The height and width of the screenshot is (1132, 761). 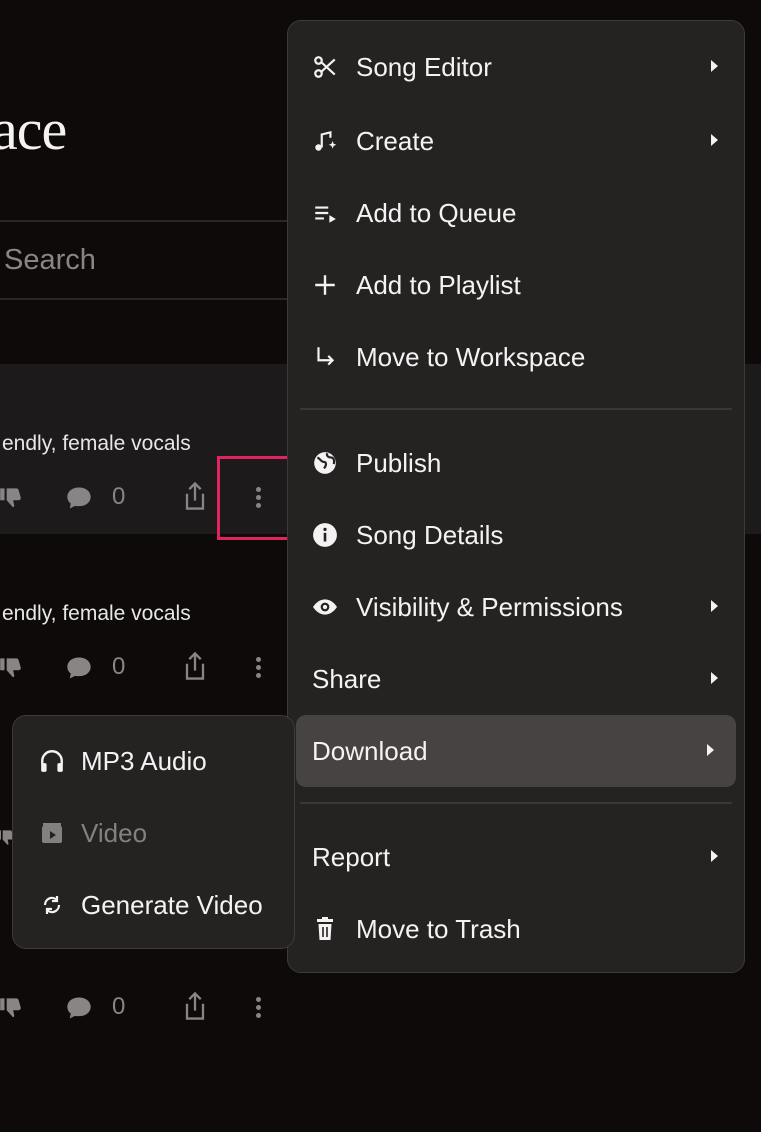 I want to click on menu-item-publish: Publish, so click(x=516, y=463).